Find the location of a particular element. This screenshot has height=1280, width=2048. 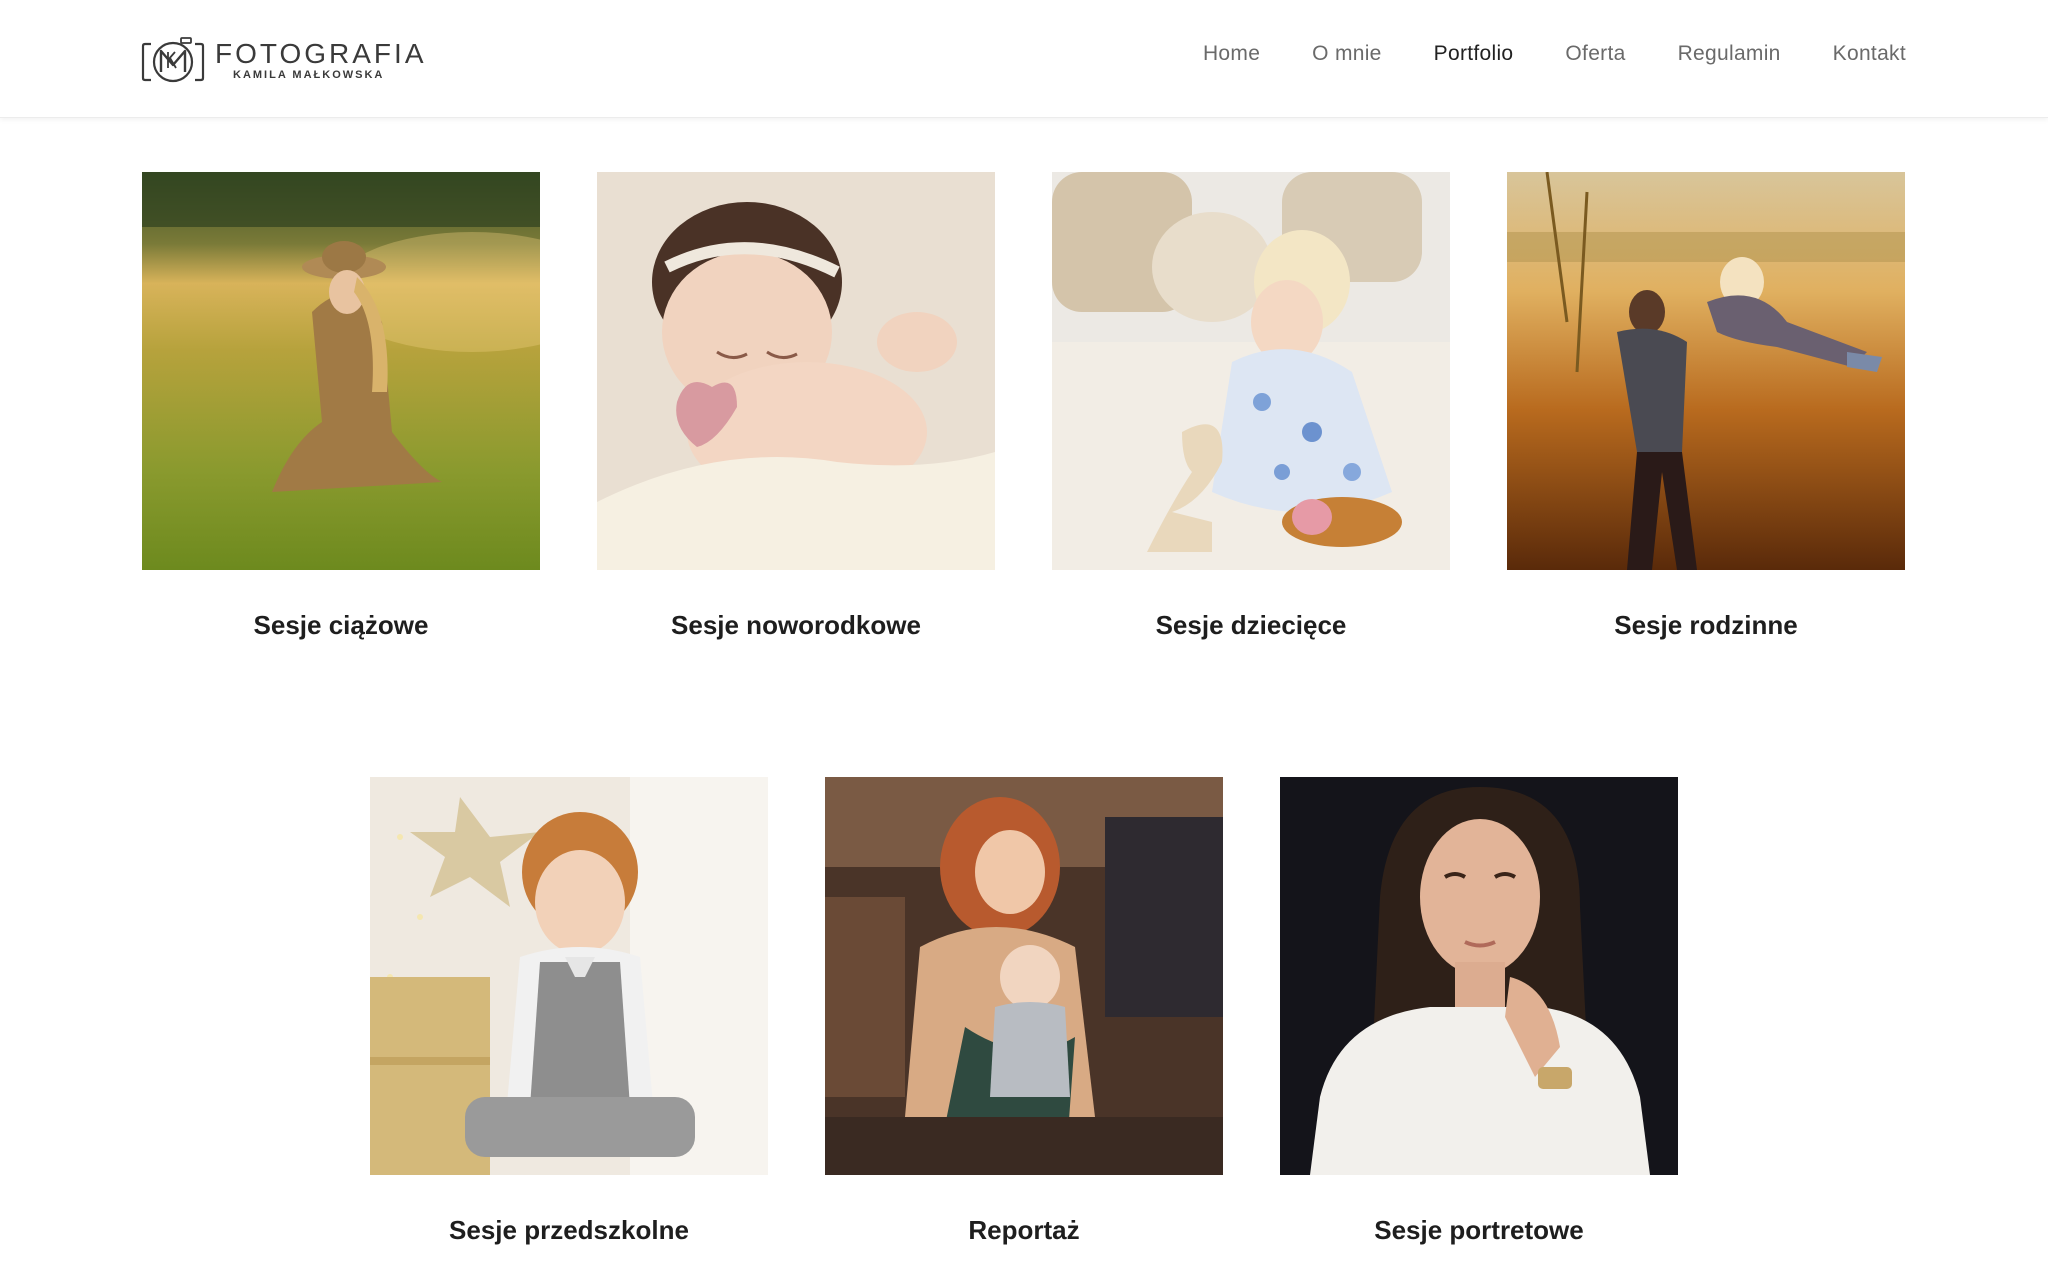

gallery-card-preschool: Sesje przedszkolne is located at coordinates (569, 1011).